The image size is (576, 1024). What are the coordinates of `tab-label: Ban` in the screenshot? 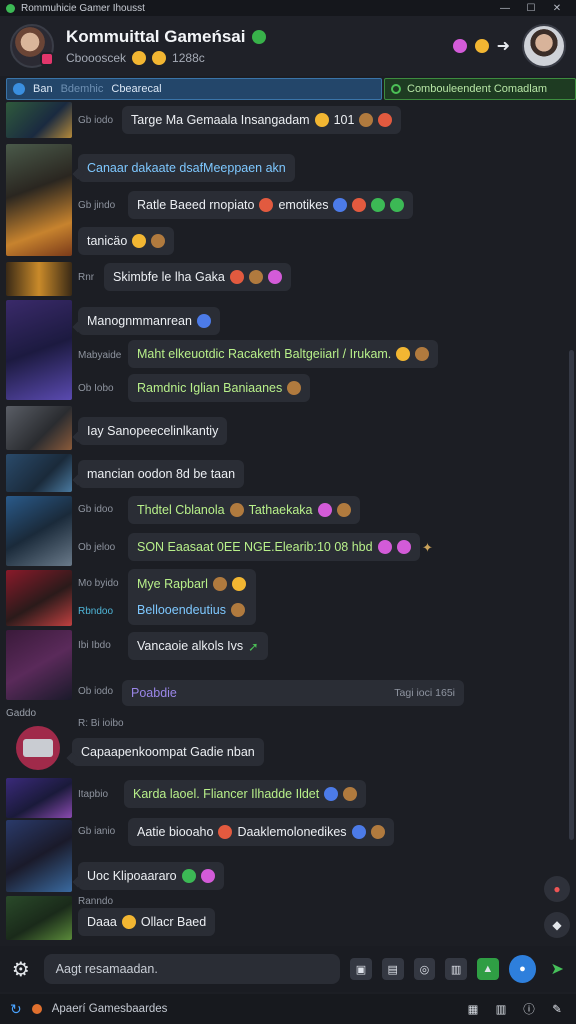 It's located at (43, 89).